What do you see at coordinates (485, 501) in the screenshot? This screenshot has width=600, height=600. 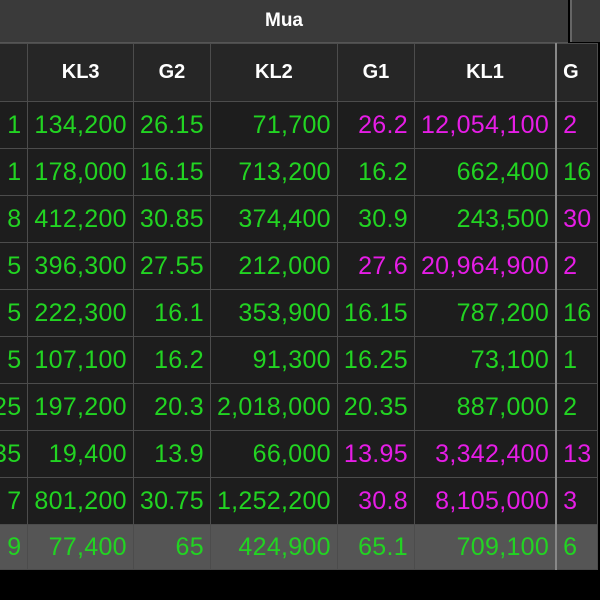 I see `cell-kl1: 8,105,000` at bounding box center [485, 501].